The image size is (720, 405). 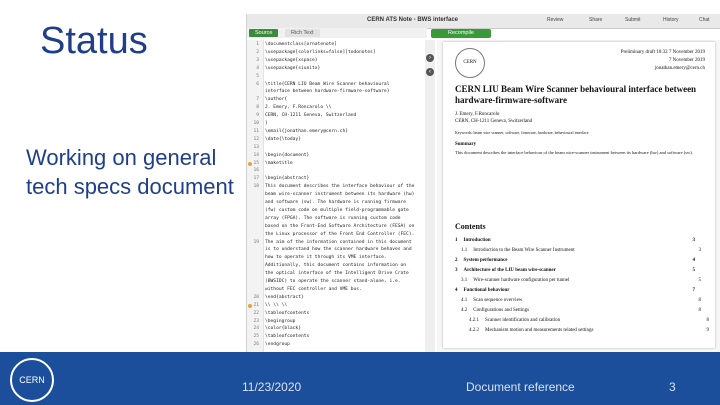 What do you see at coordinates (671, 20) in the screenshot?
I see `history-button: History` at bounding box center [671, 20].